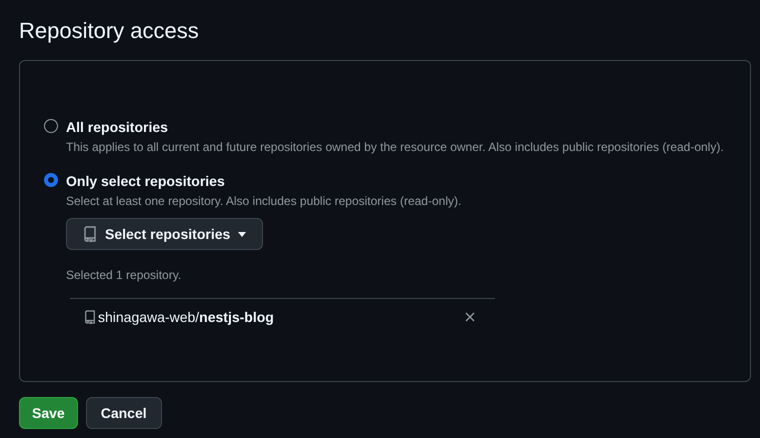 Image resolution: width=760 pixels, height=438 pixels. Describe the element at coordinates (280, 181) in the screenshot. I see `option-label: Only select repositories` at that location.